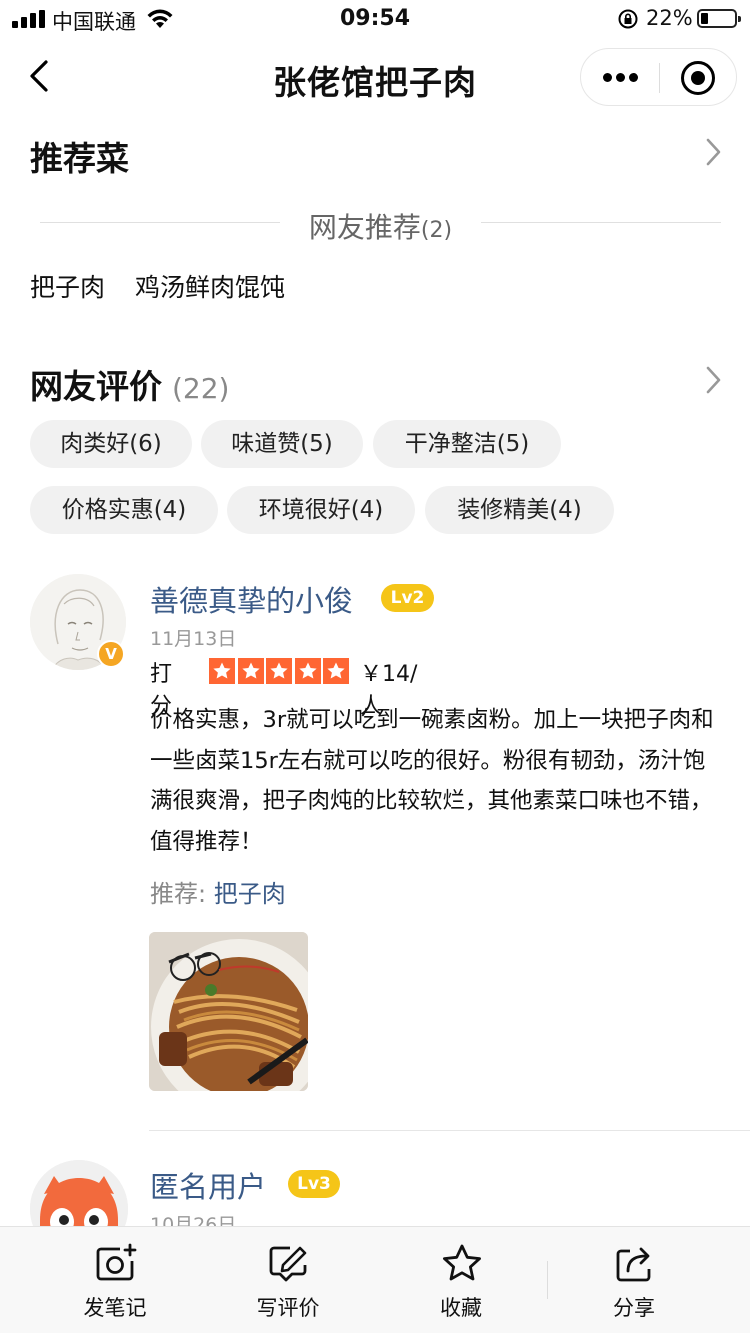 This screenshot has height=1333, width=750. What do you see at coordinates (124, 510) in the screenshot?
I see `review-tag: 价格实惠(4)` at bounding box center [124, 510].